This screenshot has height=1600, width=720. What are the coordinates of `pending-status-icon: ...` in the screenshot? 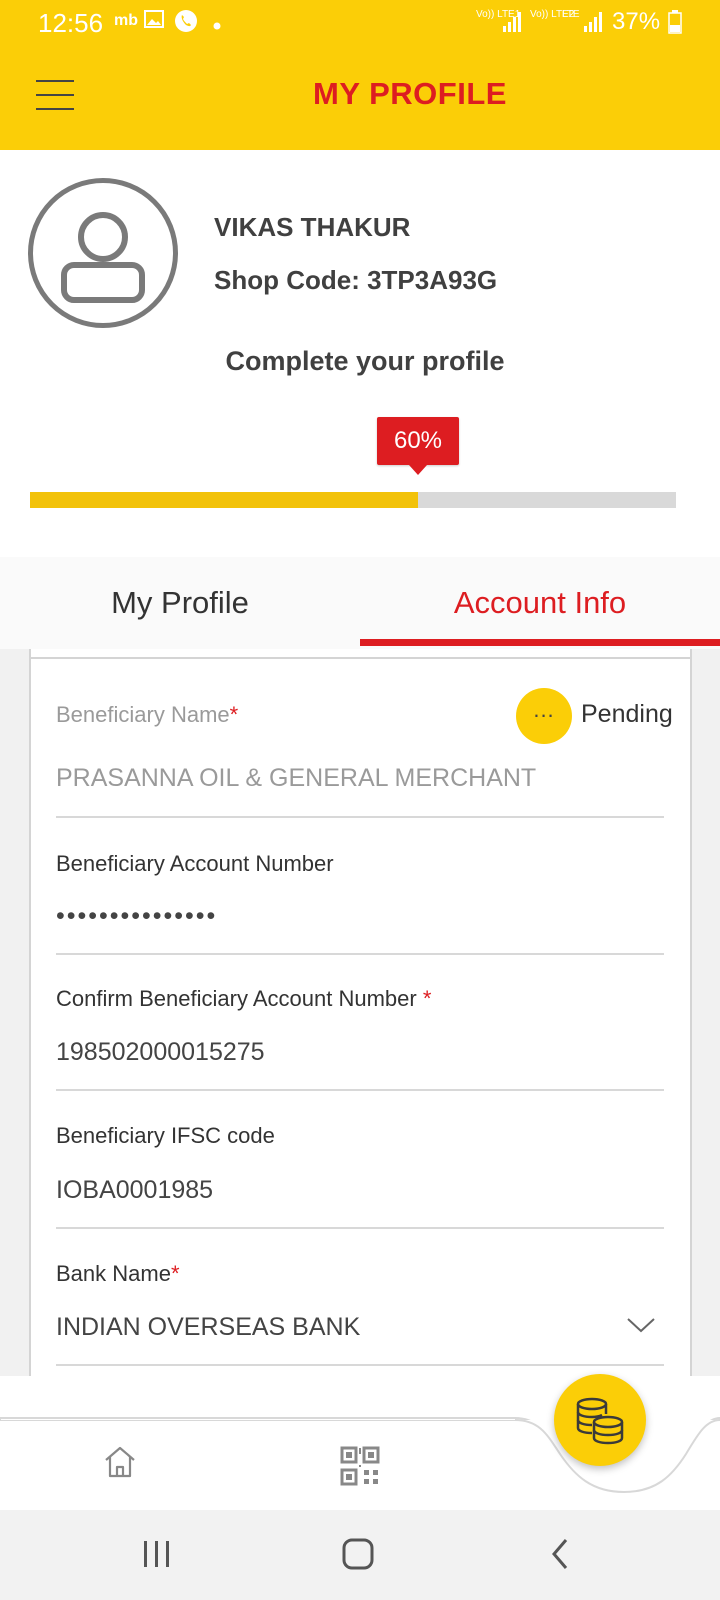 It's located at (544, 716).